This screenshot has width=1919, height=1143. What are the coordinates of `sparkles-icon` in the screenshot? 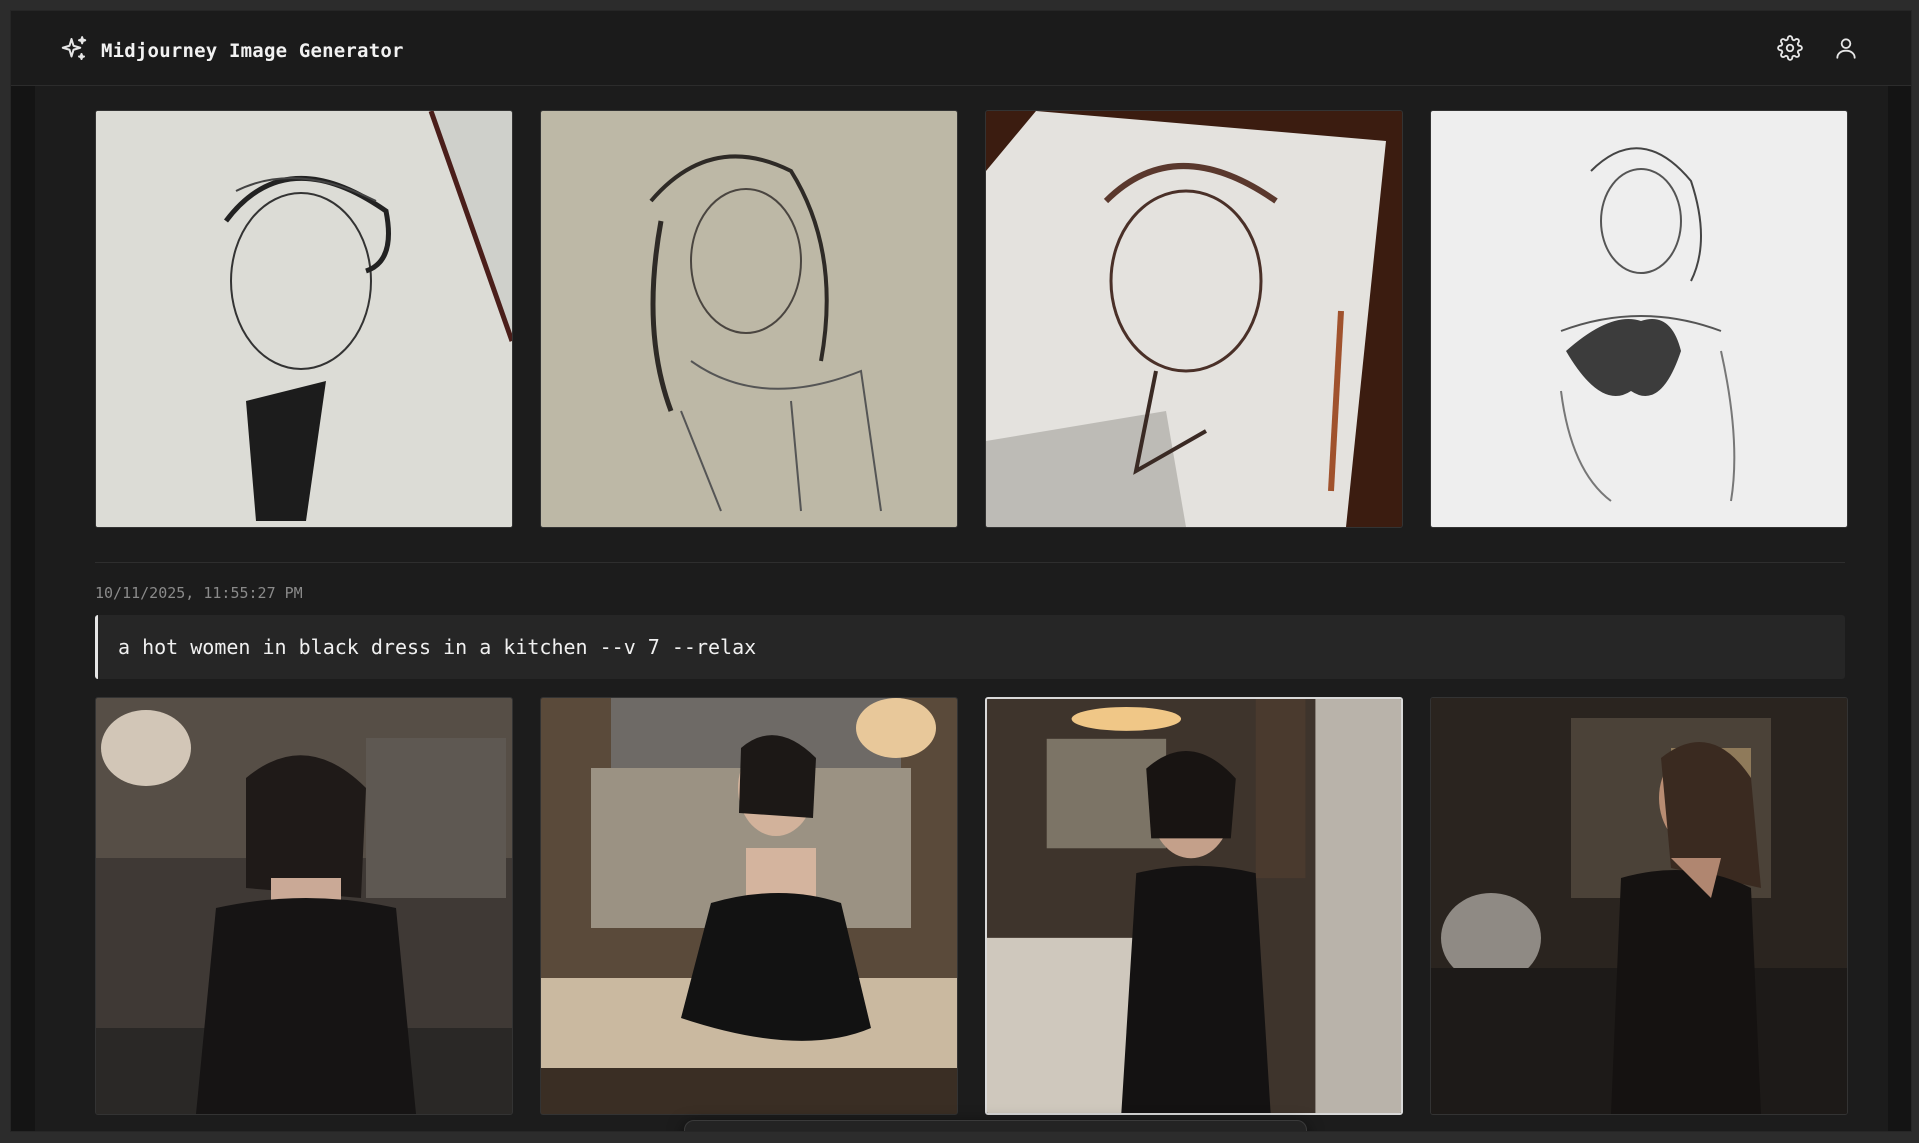 It's located at (74, 51).